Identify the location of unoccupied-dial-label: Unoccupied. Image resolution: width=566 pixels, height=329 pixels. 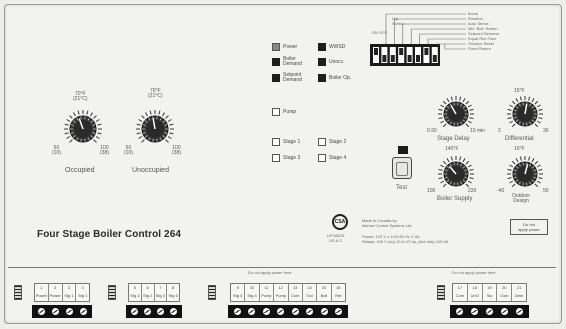
(150, 170).